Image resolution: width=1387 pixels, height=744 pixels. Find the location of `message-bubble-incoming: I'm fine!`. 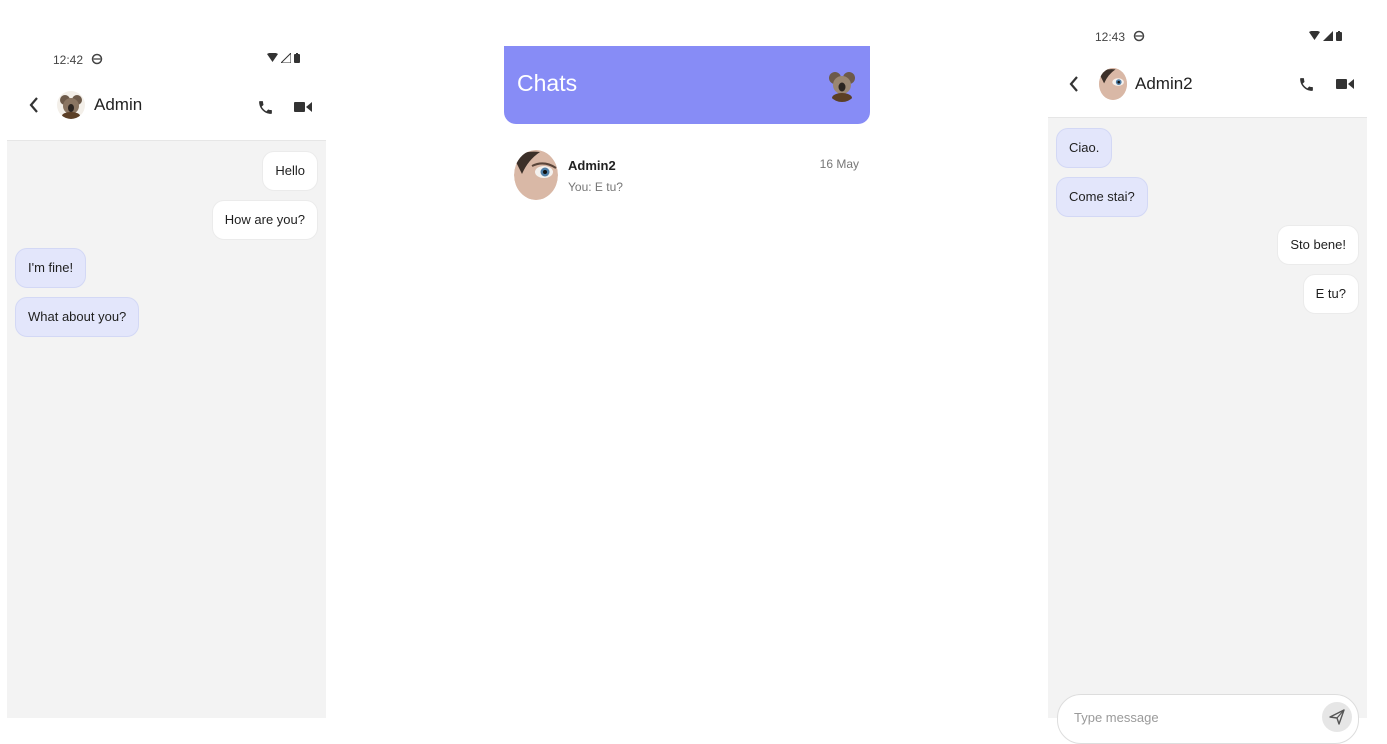

message-bubble-incoming: I'm fine! is located at coordinates (51, 268).